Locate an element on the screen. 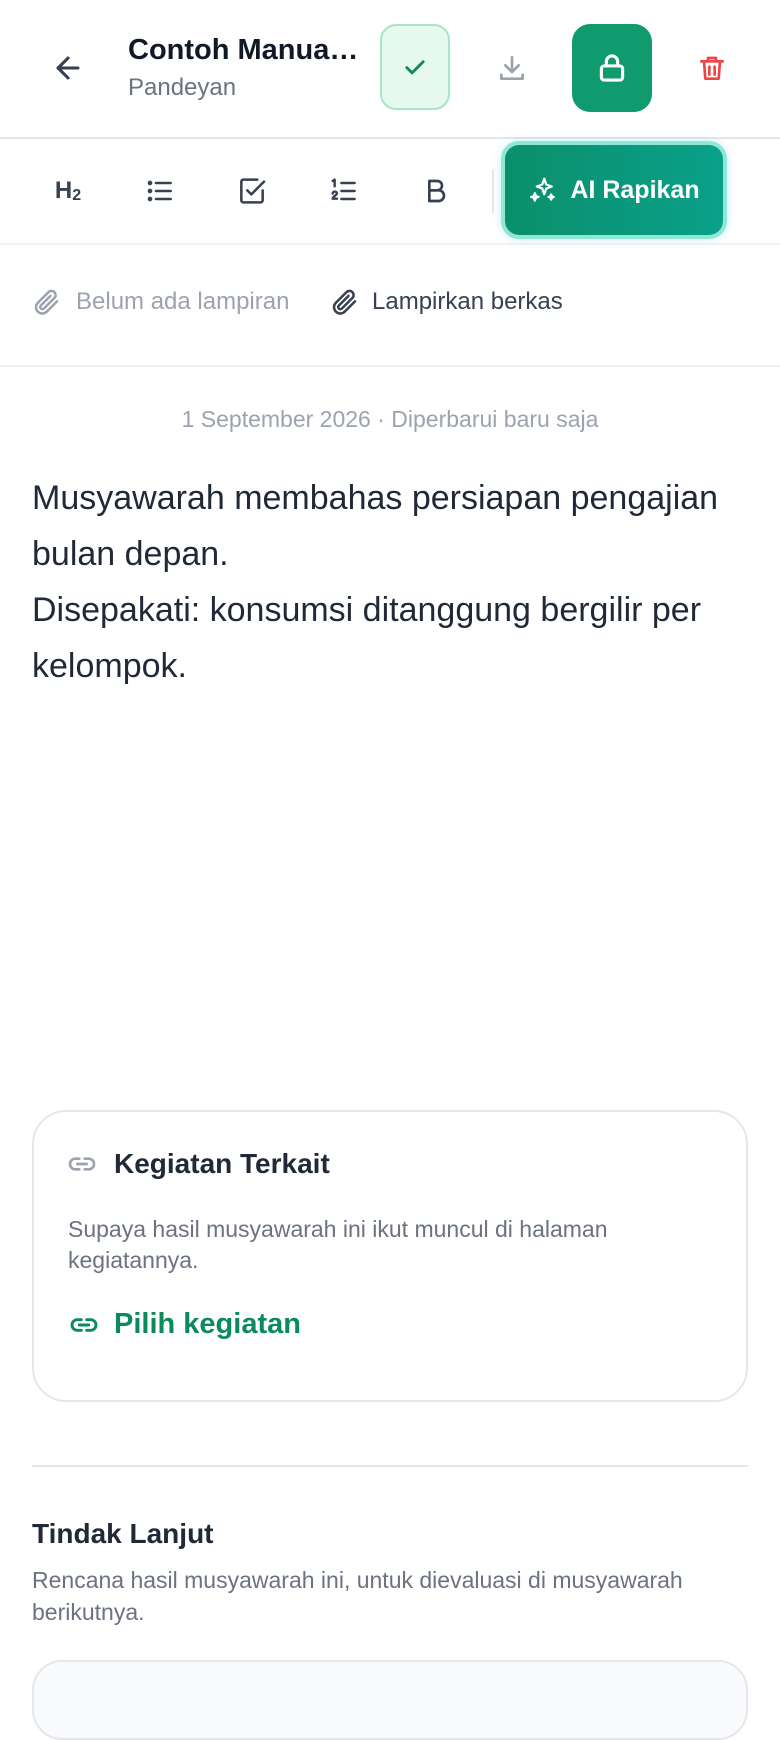  ai-rapikan-button: AI Rapikan is located at coordinates (614, 190).